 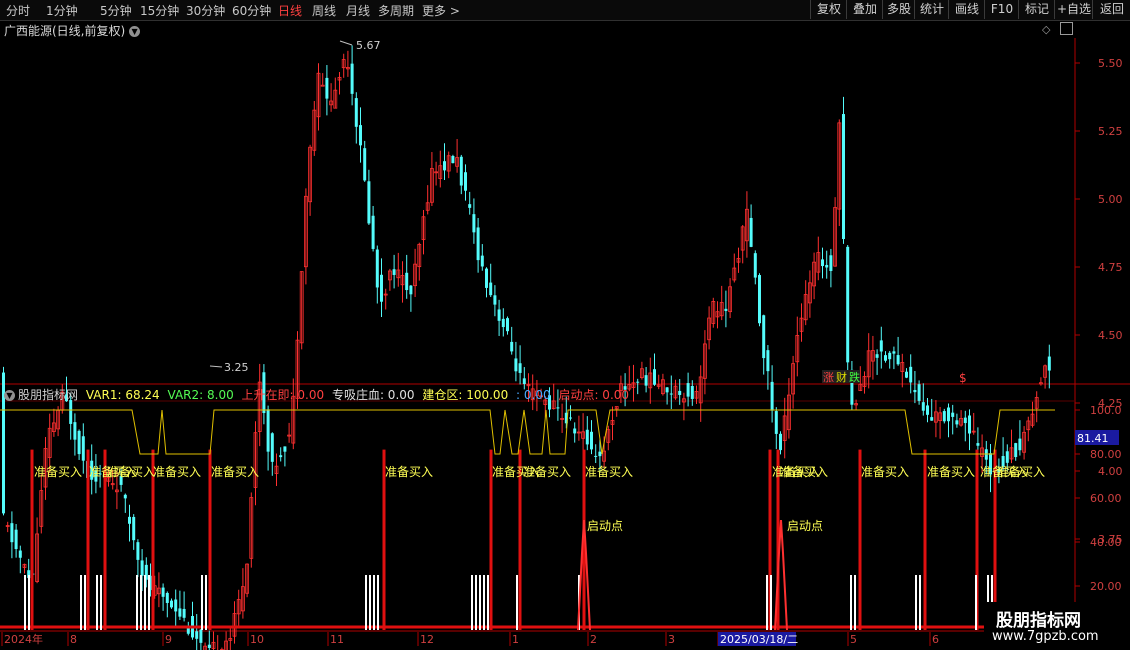 What do you see at coordinates (337, 639) in the screenshot?
I see `date-label: 11` at bounding box center [337, 639].